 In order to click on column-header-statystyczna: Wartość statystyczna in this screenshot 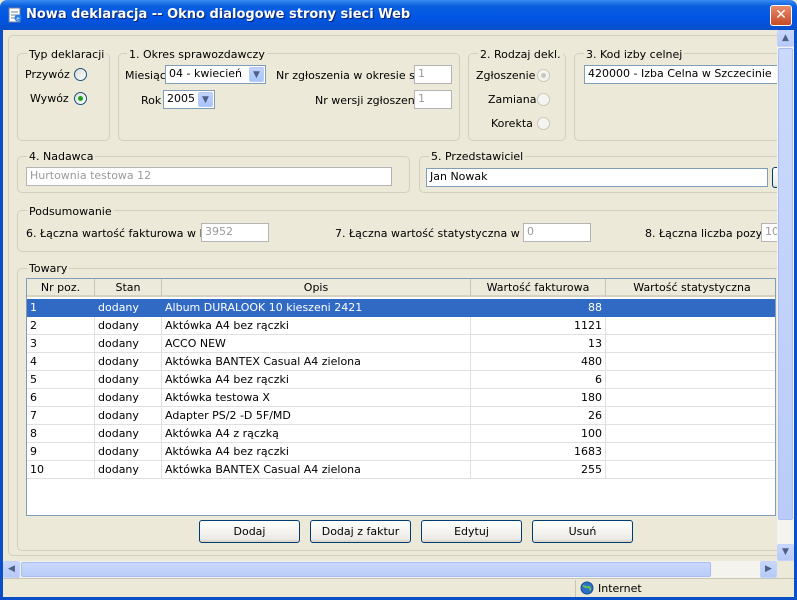, I will do `click(690, 288)`.